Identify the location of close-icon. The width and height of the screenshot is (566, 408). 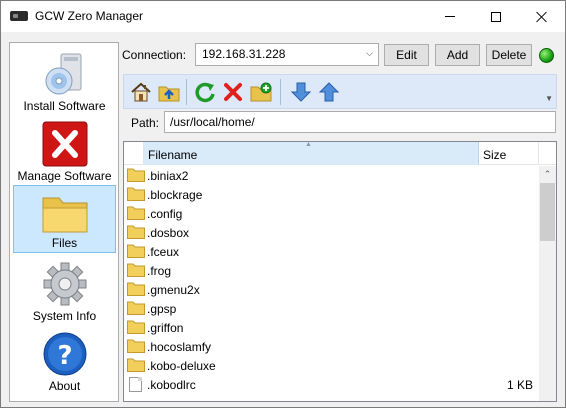
(542, 17).